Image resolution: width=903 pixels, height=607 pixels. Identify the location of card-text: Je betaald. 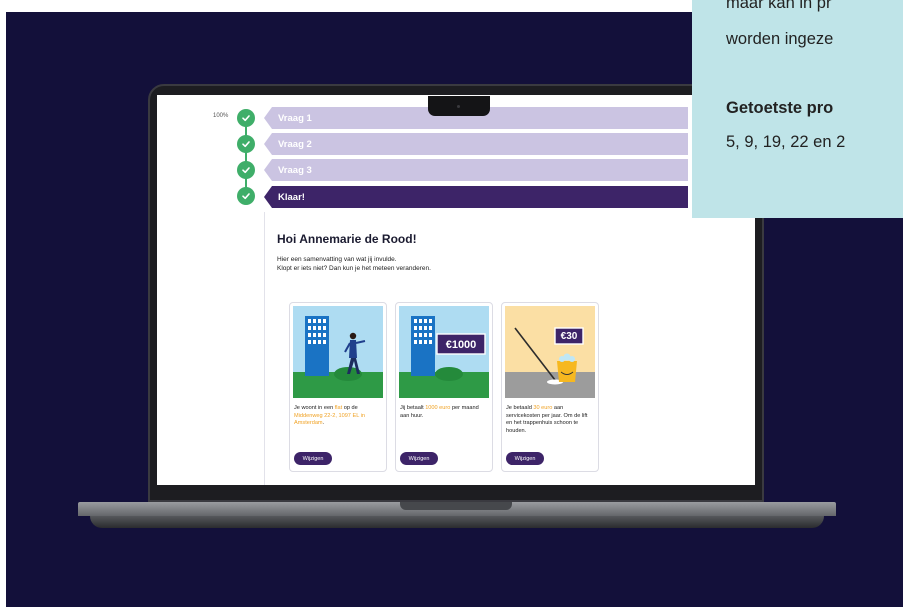
(520, 408).